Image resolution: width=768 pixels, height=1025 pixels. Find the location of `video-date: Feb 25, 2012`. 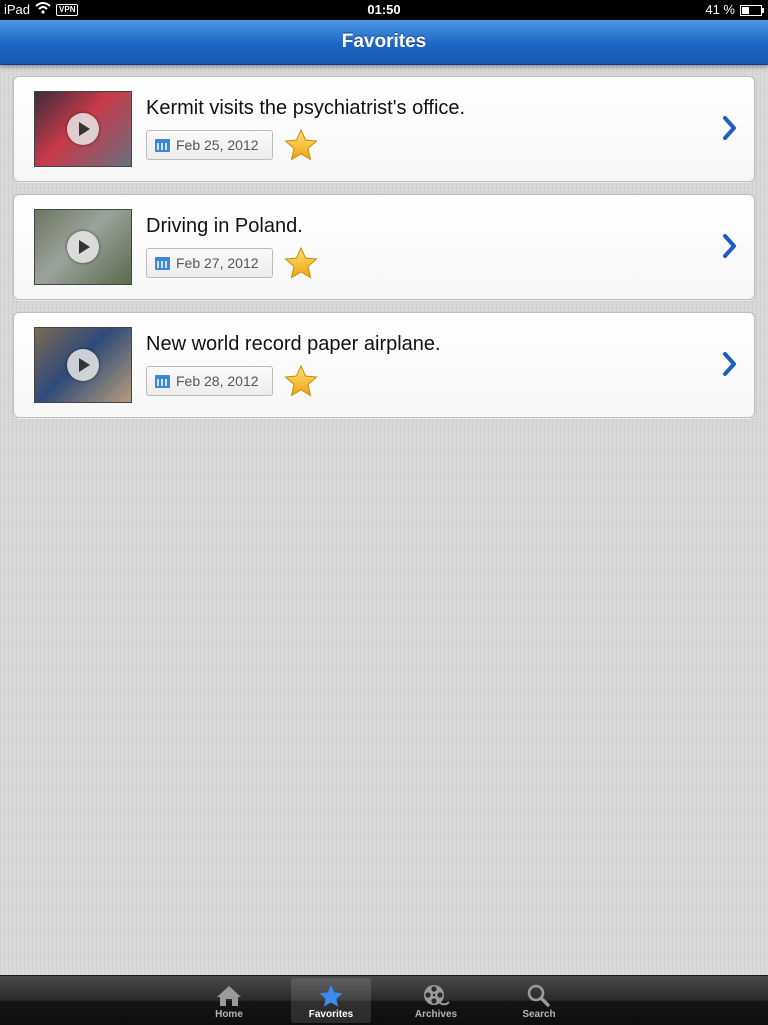

video-date: Feb 25, 2012 is located at coordinates (217, 145).